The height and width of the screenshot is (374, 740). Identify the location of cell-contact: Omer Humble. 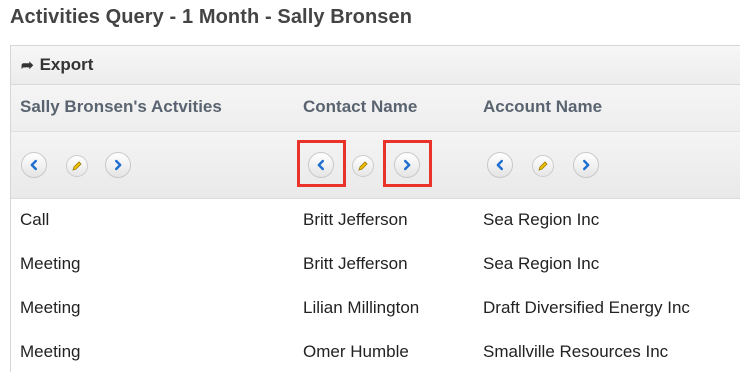
(356, 352).